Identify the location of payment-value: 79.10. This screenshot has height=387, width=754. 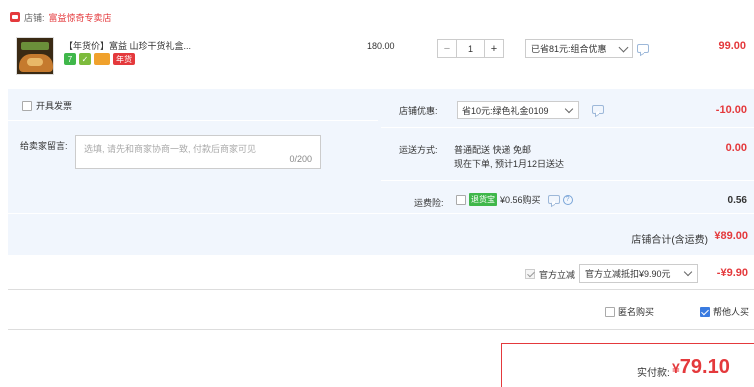
(704, 367).